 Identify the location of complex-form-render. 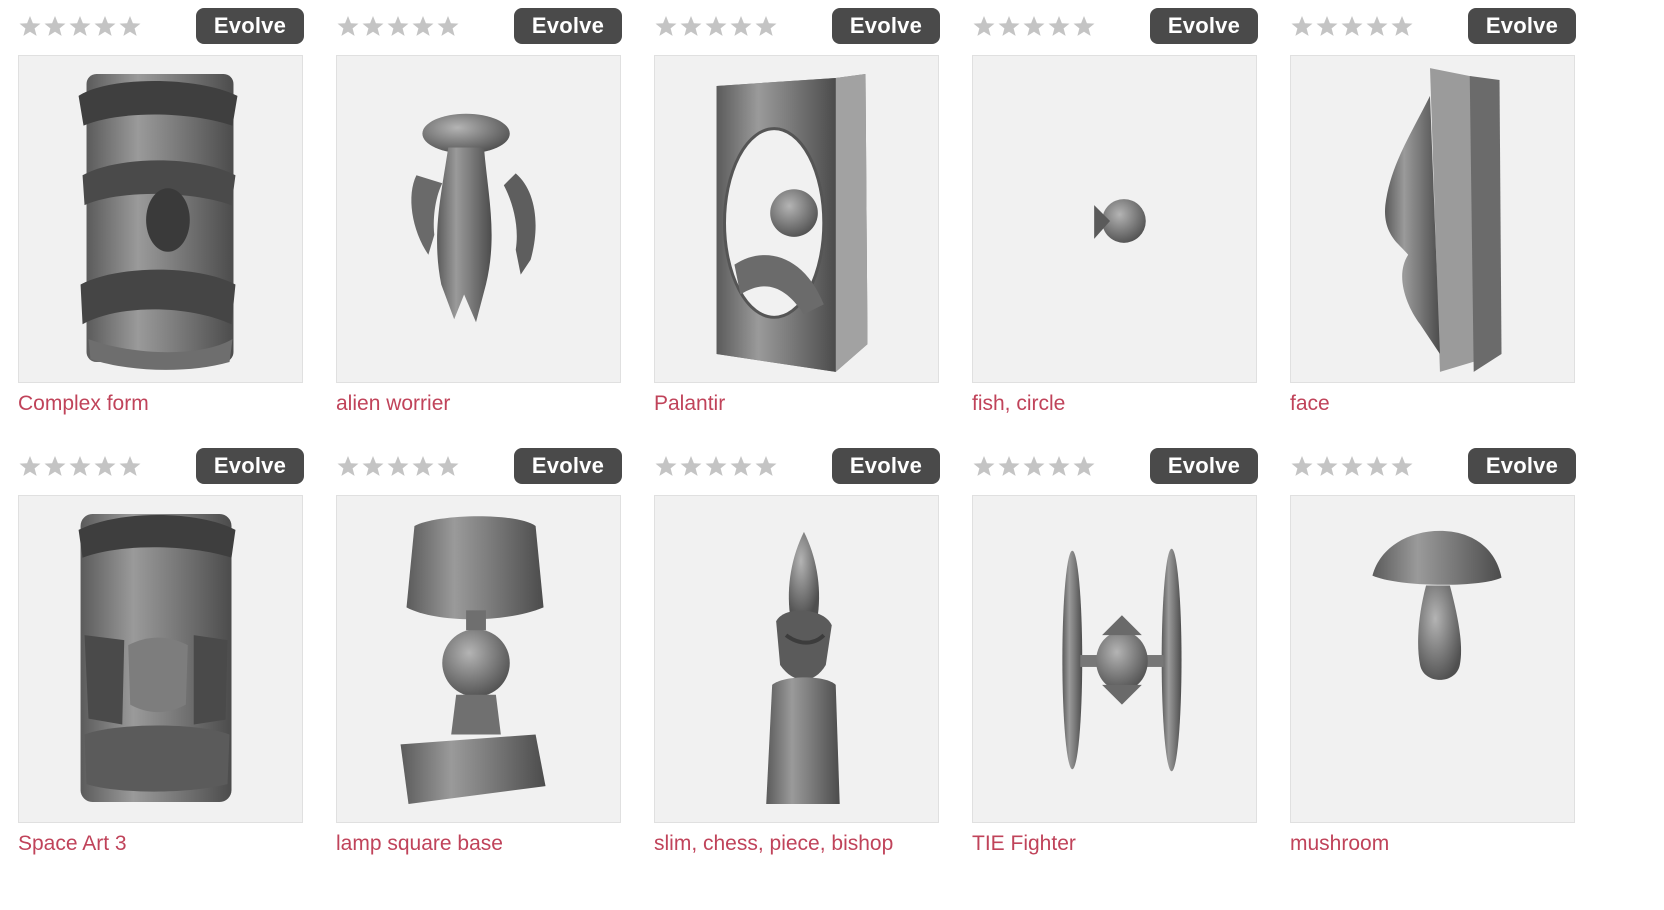
(158, 222).